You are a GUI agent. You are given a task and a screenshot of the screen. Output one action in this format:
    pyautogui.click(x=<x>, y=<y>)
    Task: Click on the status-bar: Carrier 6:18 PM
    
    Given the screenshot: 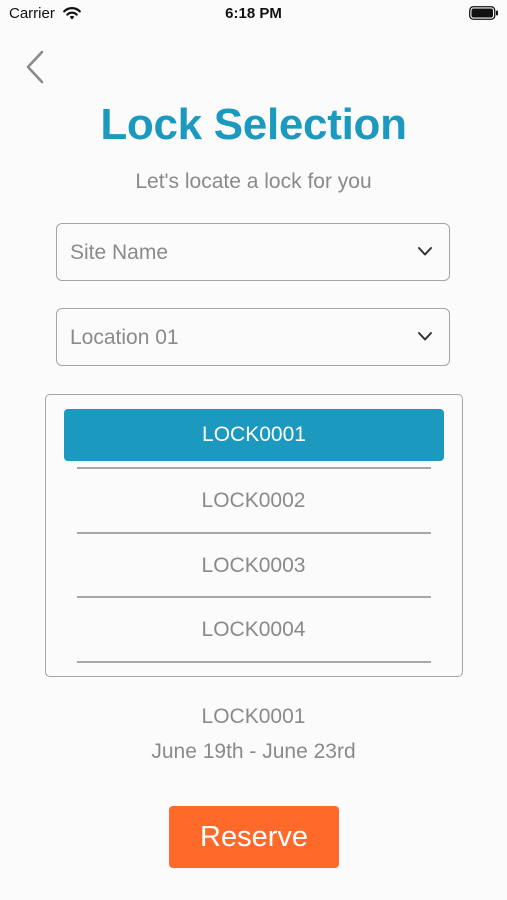 What is the action you would take?
    pyautogui.click(x=253, y=15)
    